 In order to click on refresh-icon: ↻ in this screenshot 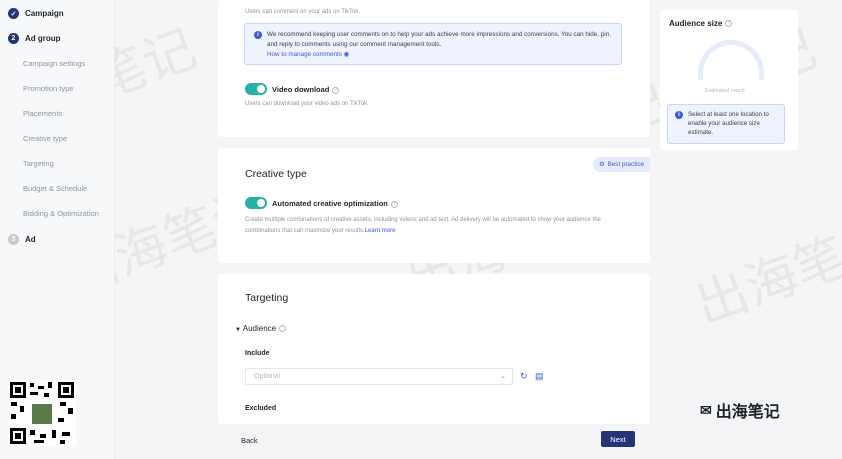, I will do `click(524, 376)`.